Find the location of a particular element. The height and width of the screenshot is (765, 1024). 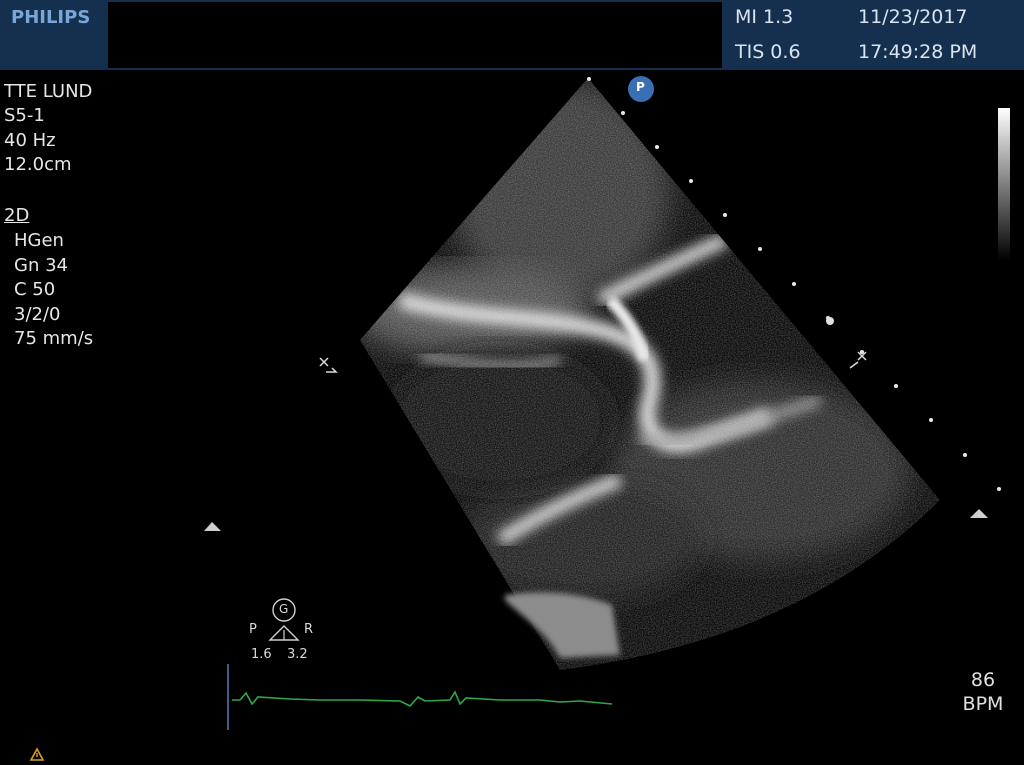

orientation-marker-label: P is located at coordinates (640, 87).